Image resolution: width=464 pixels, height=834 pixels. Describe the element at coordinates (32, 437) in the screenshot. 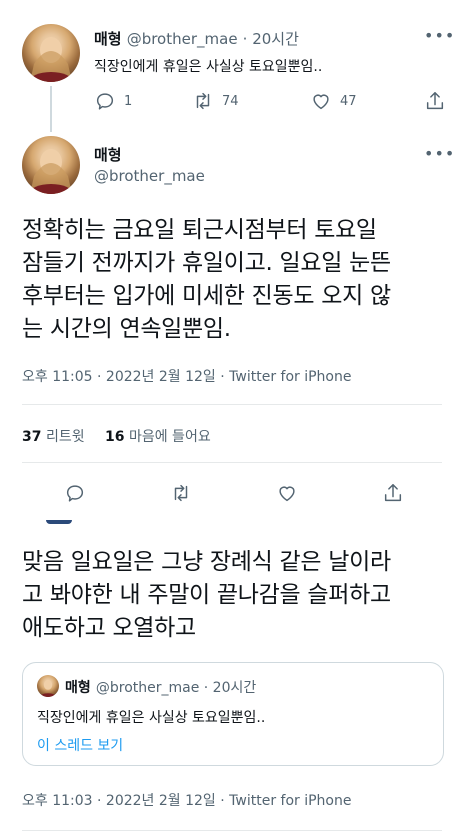

I see `retweets-num: 37` at that location.